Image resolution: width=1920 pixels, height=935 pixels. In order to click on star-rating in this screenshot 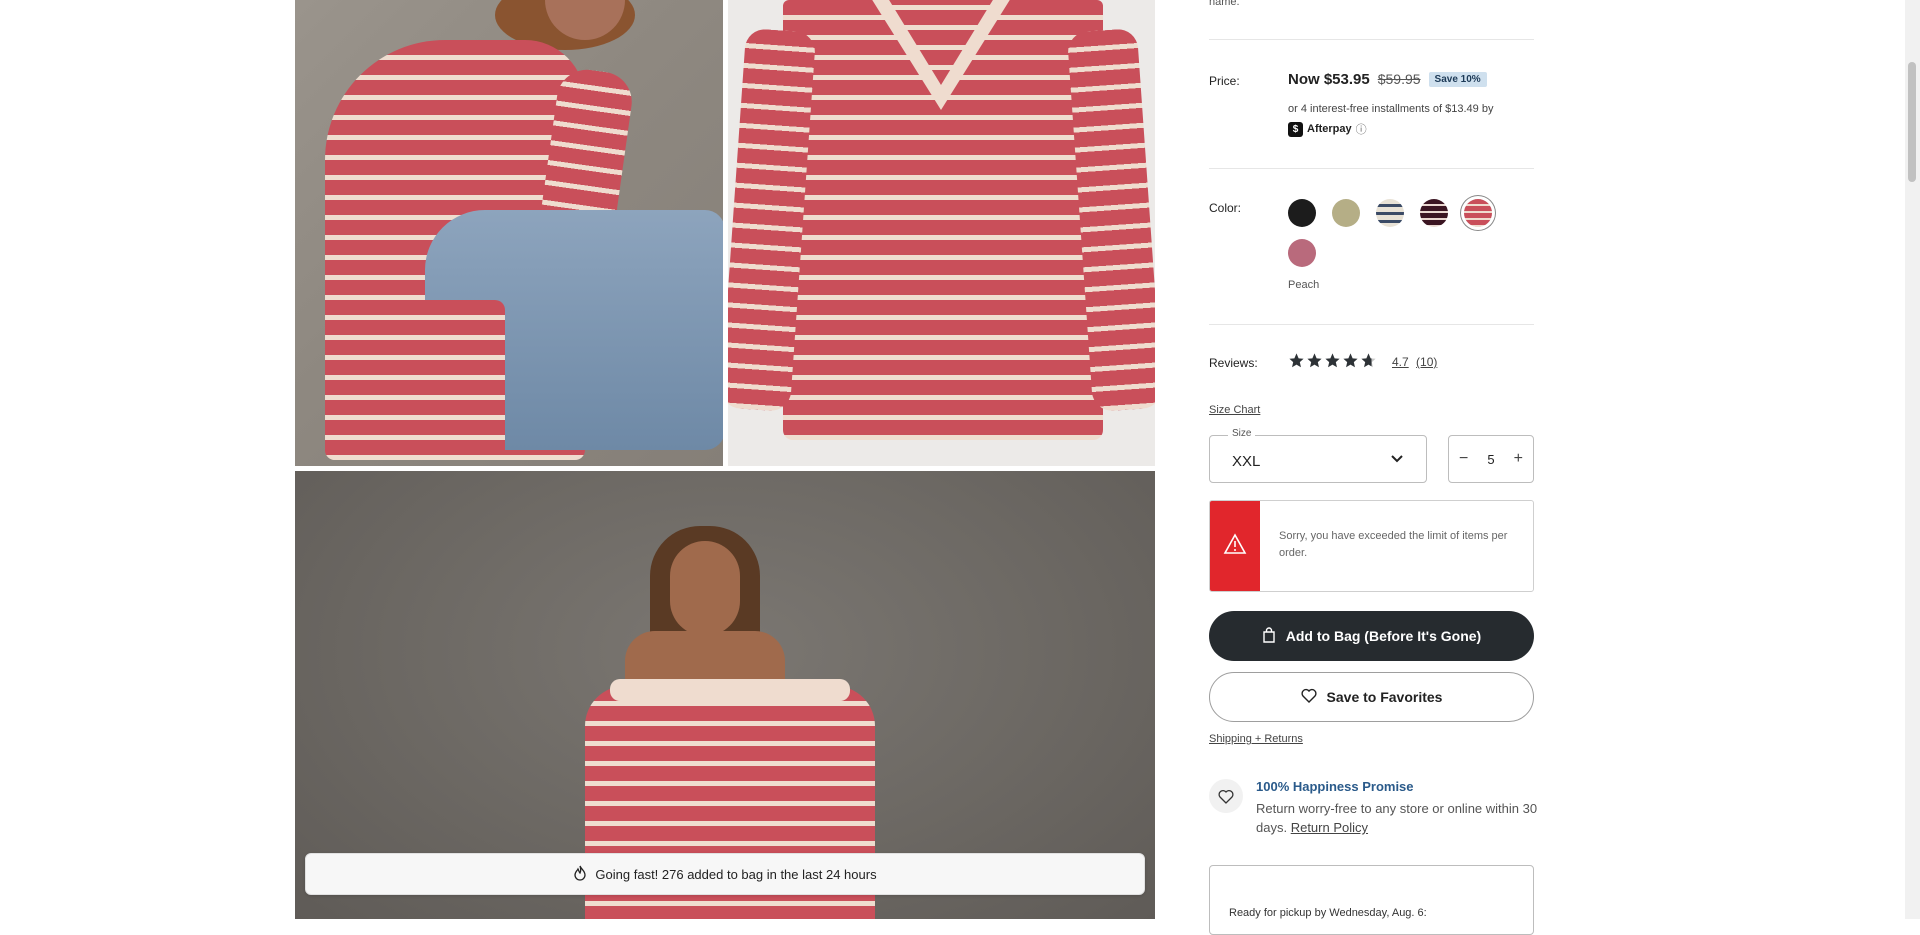, I will do `click(1332, 360)`.